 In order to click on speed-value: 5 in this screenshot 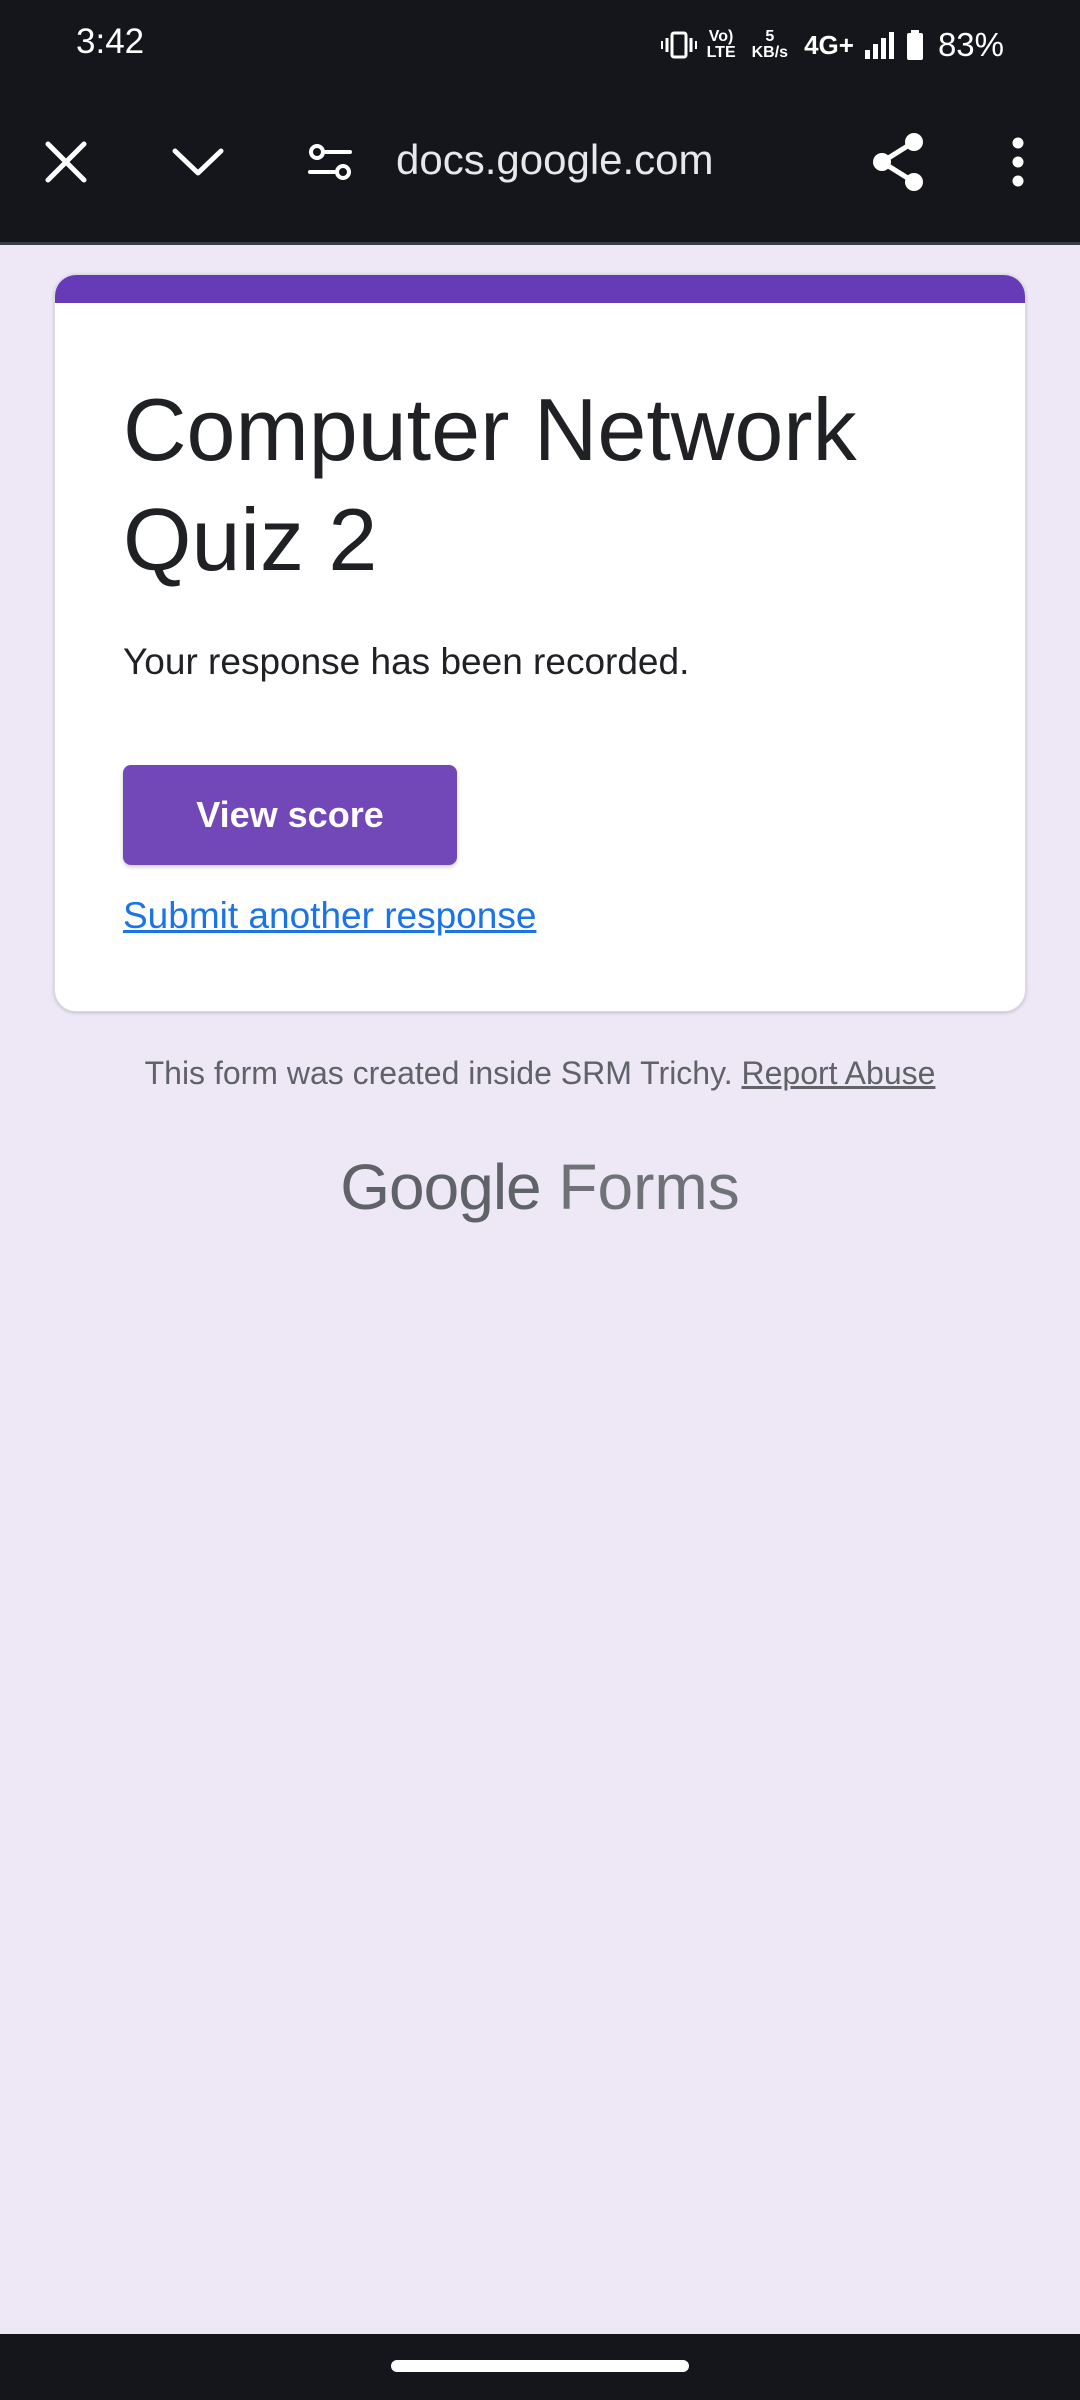, I will do `click(770, 36)`.